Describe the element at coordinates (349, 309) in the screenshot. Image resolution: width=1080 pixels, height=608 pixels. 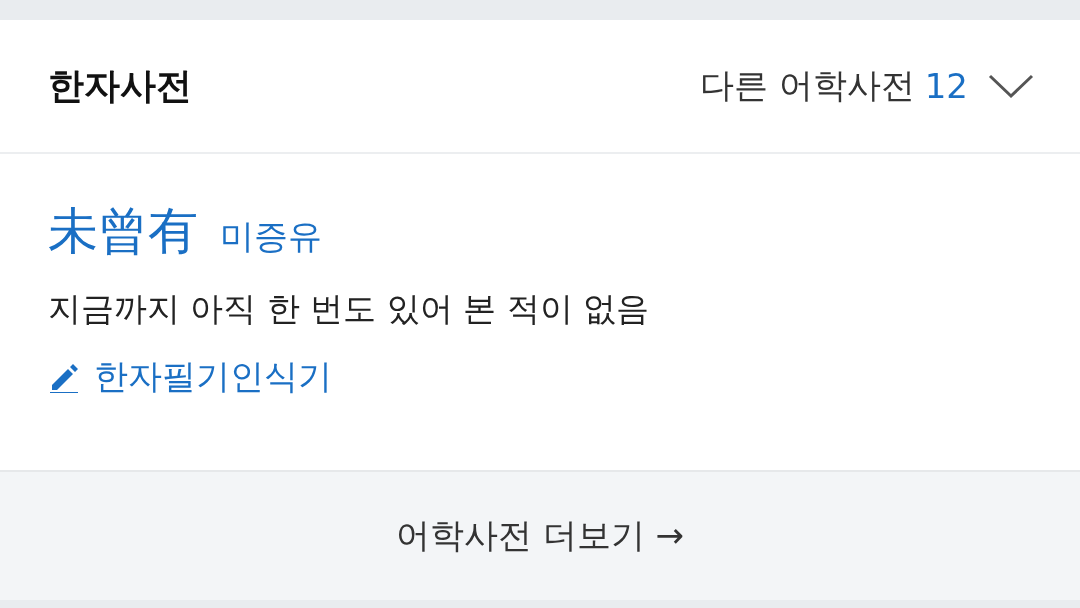
I see `word-meaning: 지금까지 아직 한 번도 있어 본 적이 없음` at that location.